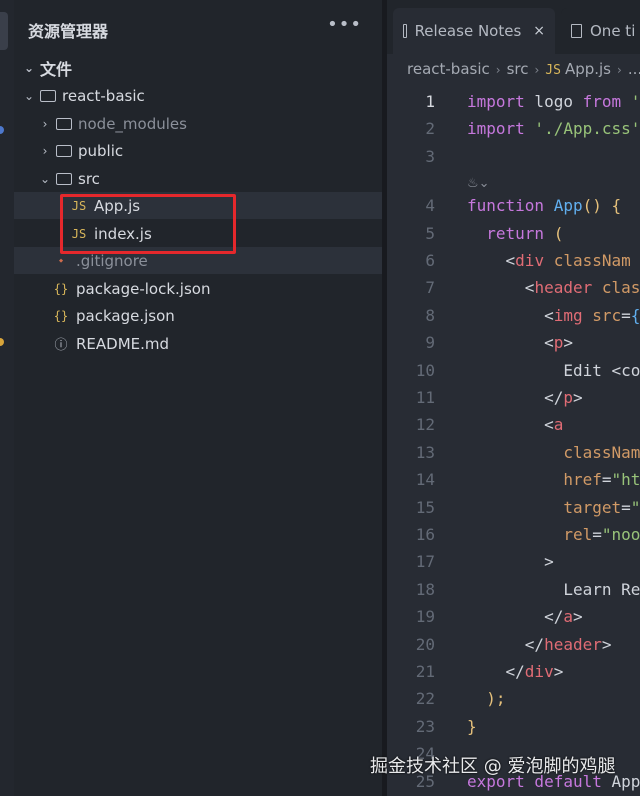 The height and width of the screenshot is (796, 640). What do you see at coordinates (515, 424) in the screenshot?
I see `code-line: <a` at bounding box center [515, 424].